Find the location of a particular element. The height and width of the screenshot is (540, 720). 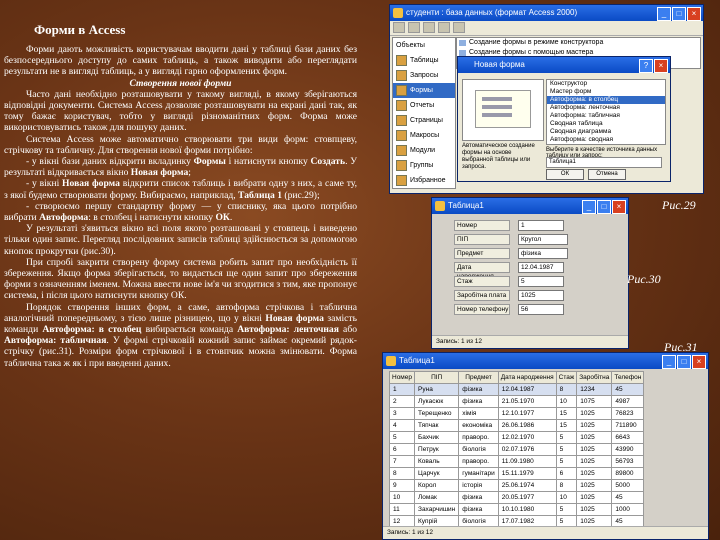

table-cell: Захарчишин is located at coordinates (437, 509).